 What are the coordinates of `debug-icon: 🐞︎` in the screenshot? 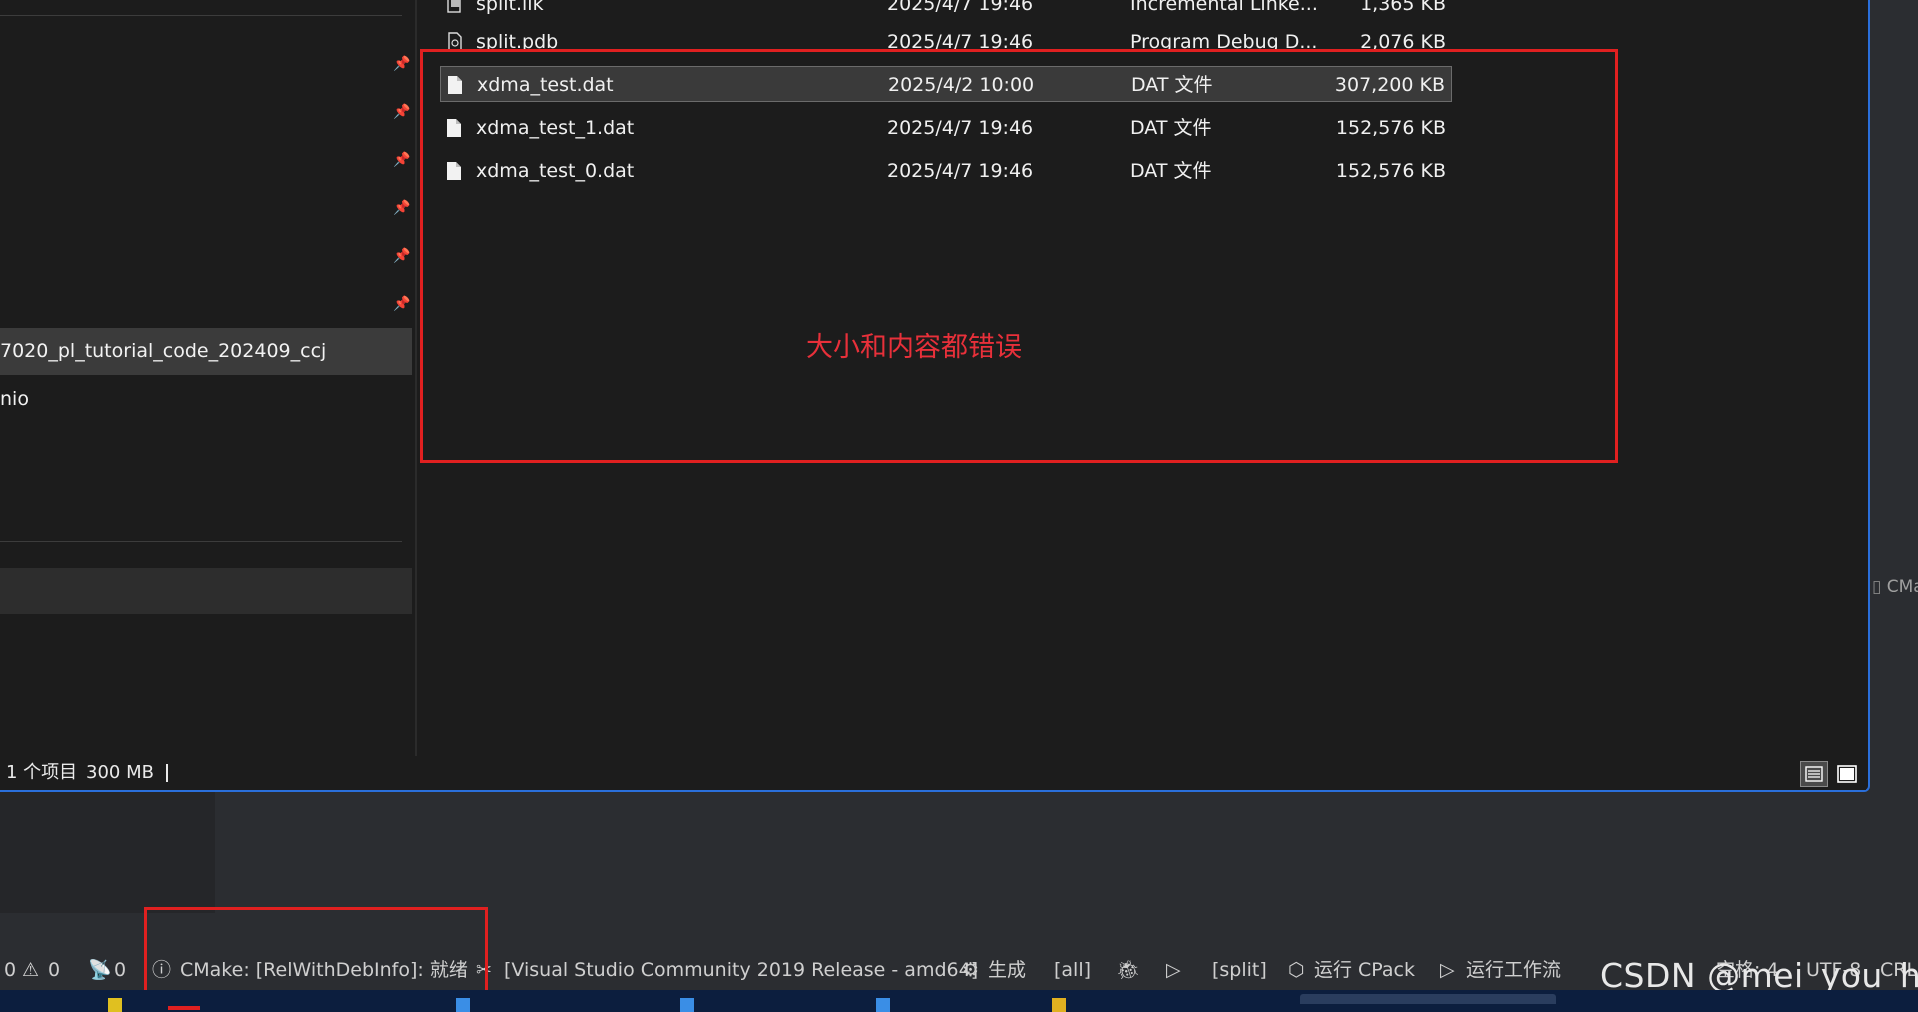 It's located at (1128, 970).